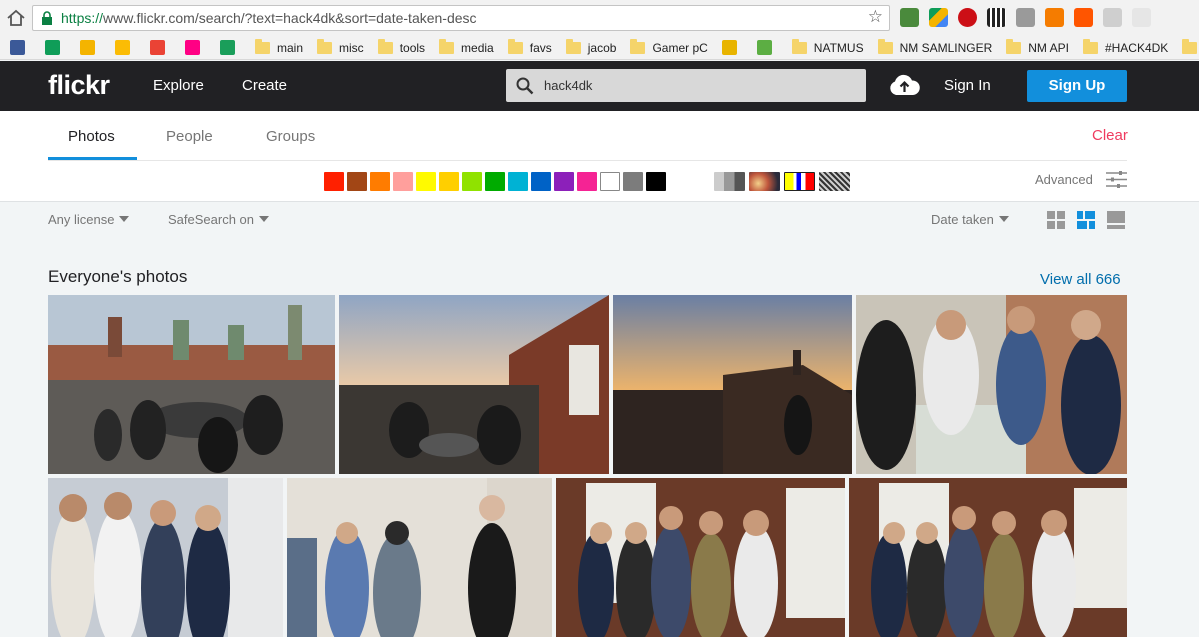 The height and width of the screenshot is (637, 1199). Describe the element at coordinates (1056, 220) in the screenshot. I see `grid-view-icon` at that location.